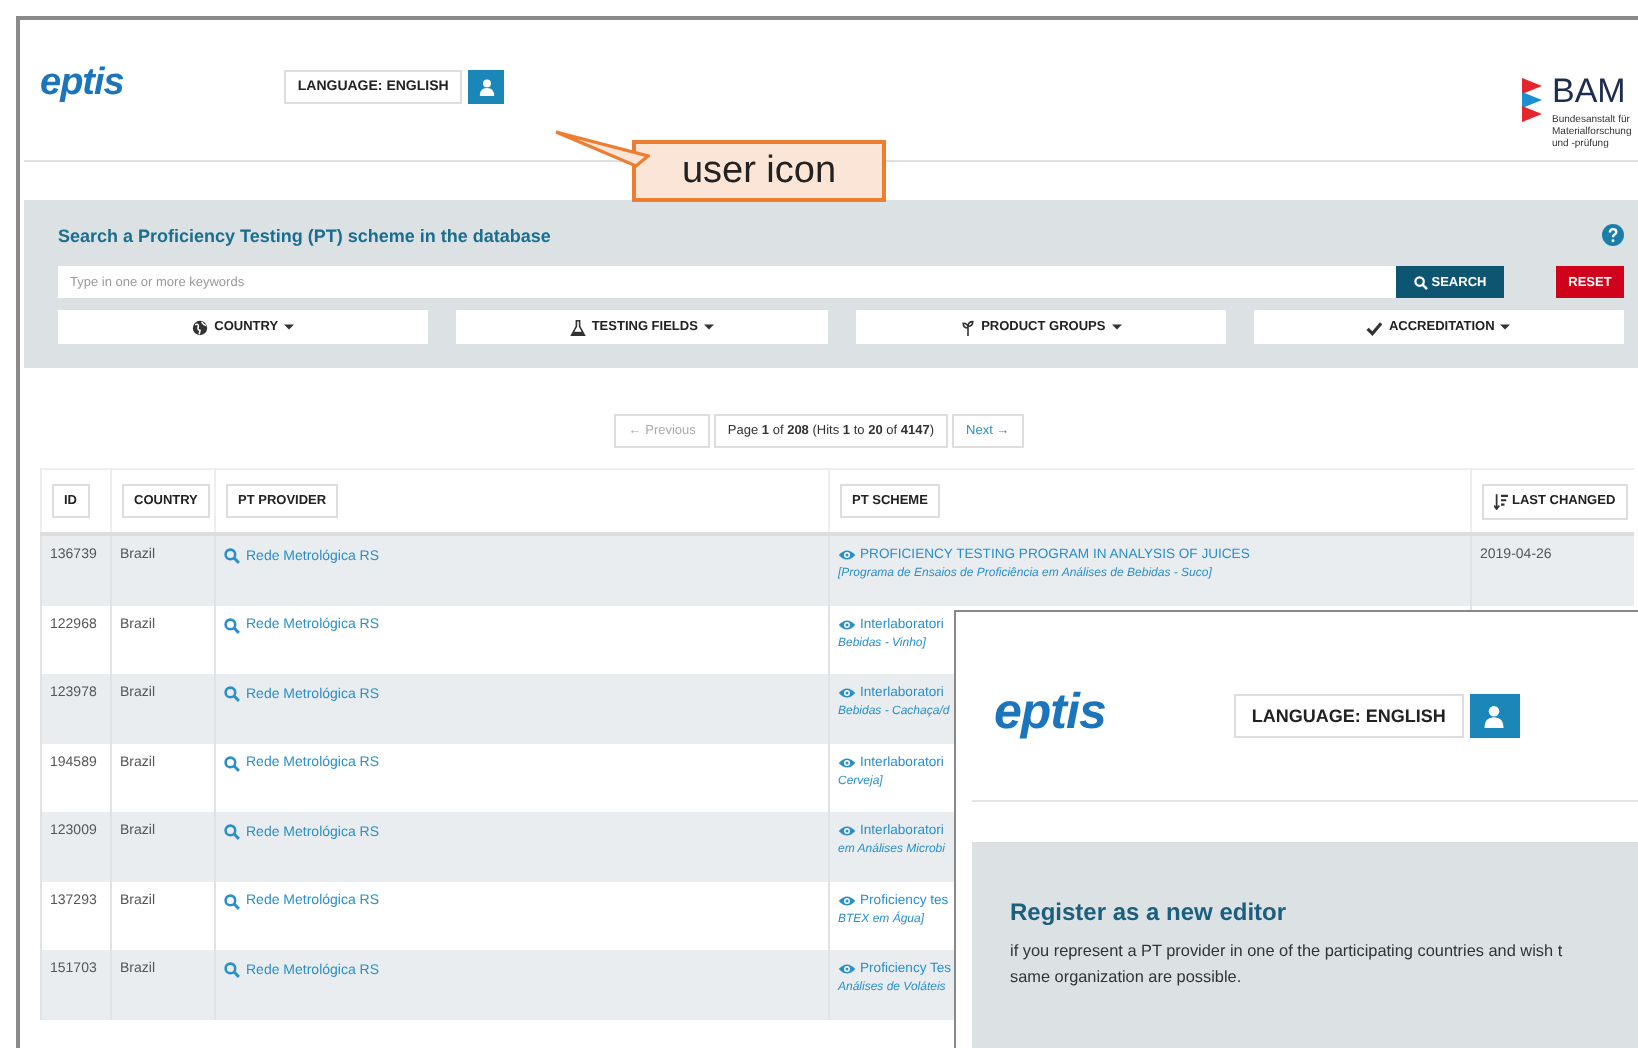 The image size is (1638, 1048). I want to click on bam-logo-icon, so click(1532, 98).